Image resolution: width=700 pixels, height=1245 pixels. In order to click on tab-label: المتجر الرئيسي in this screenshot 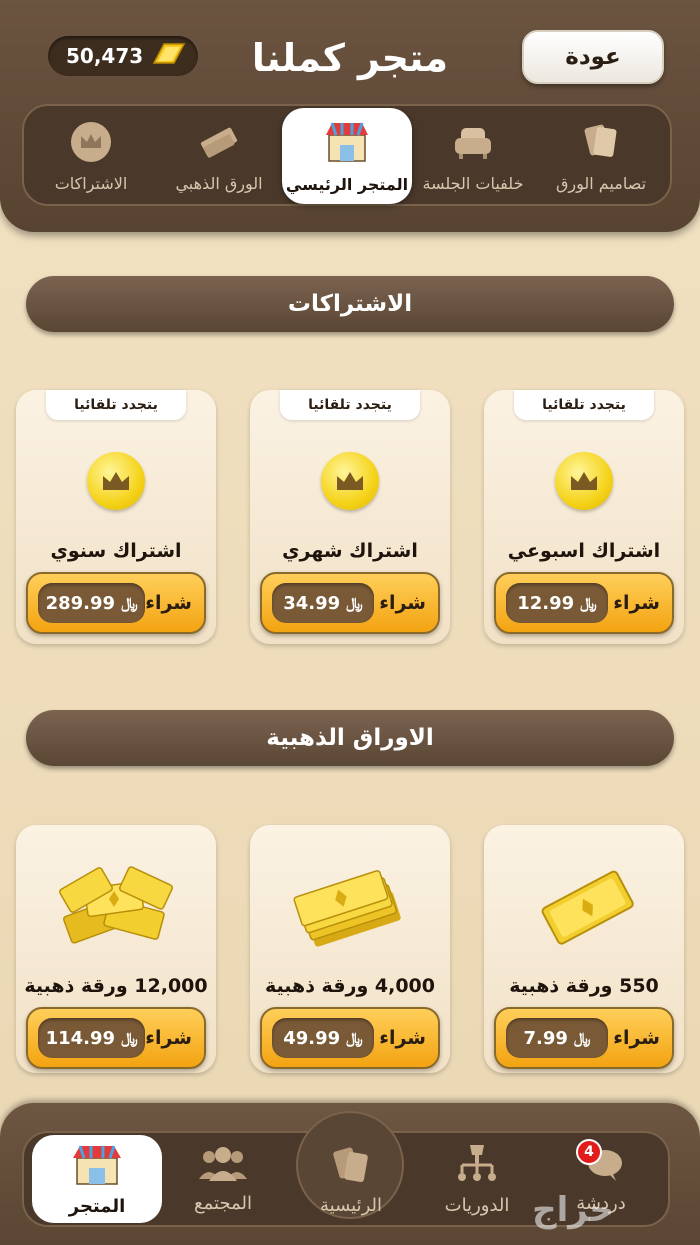, I will do `click(347, 184)`.